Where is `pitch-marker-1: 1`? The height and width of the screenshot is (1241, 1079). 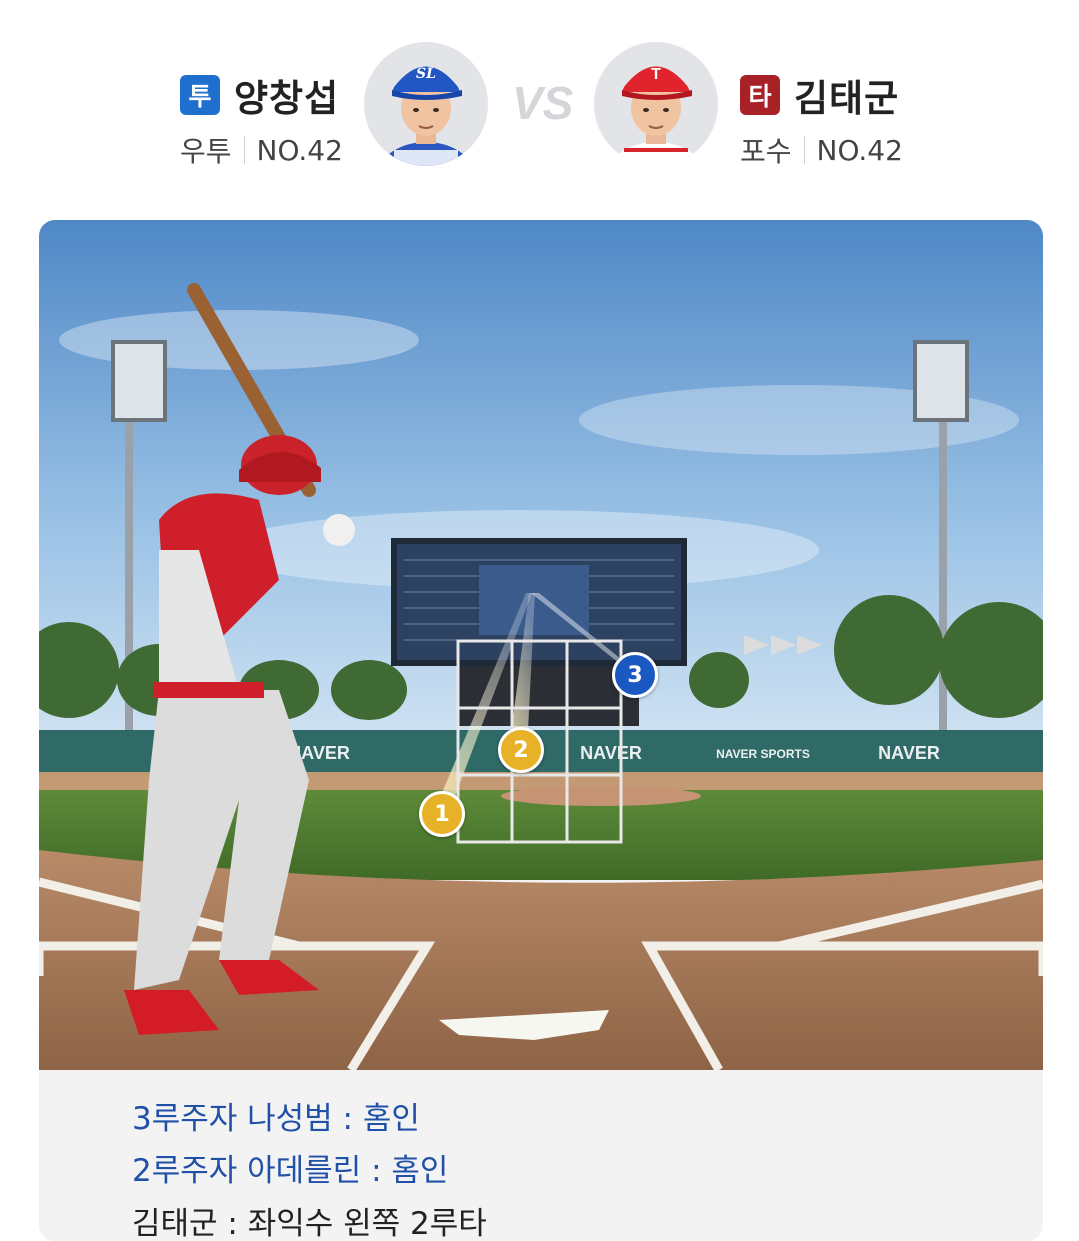 pitch-marker-1: 1 is located at coordinates (442, 814).